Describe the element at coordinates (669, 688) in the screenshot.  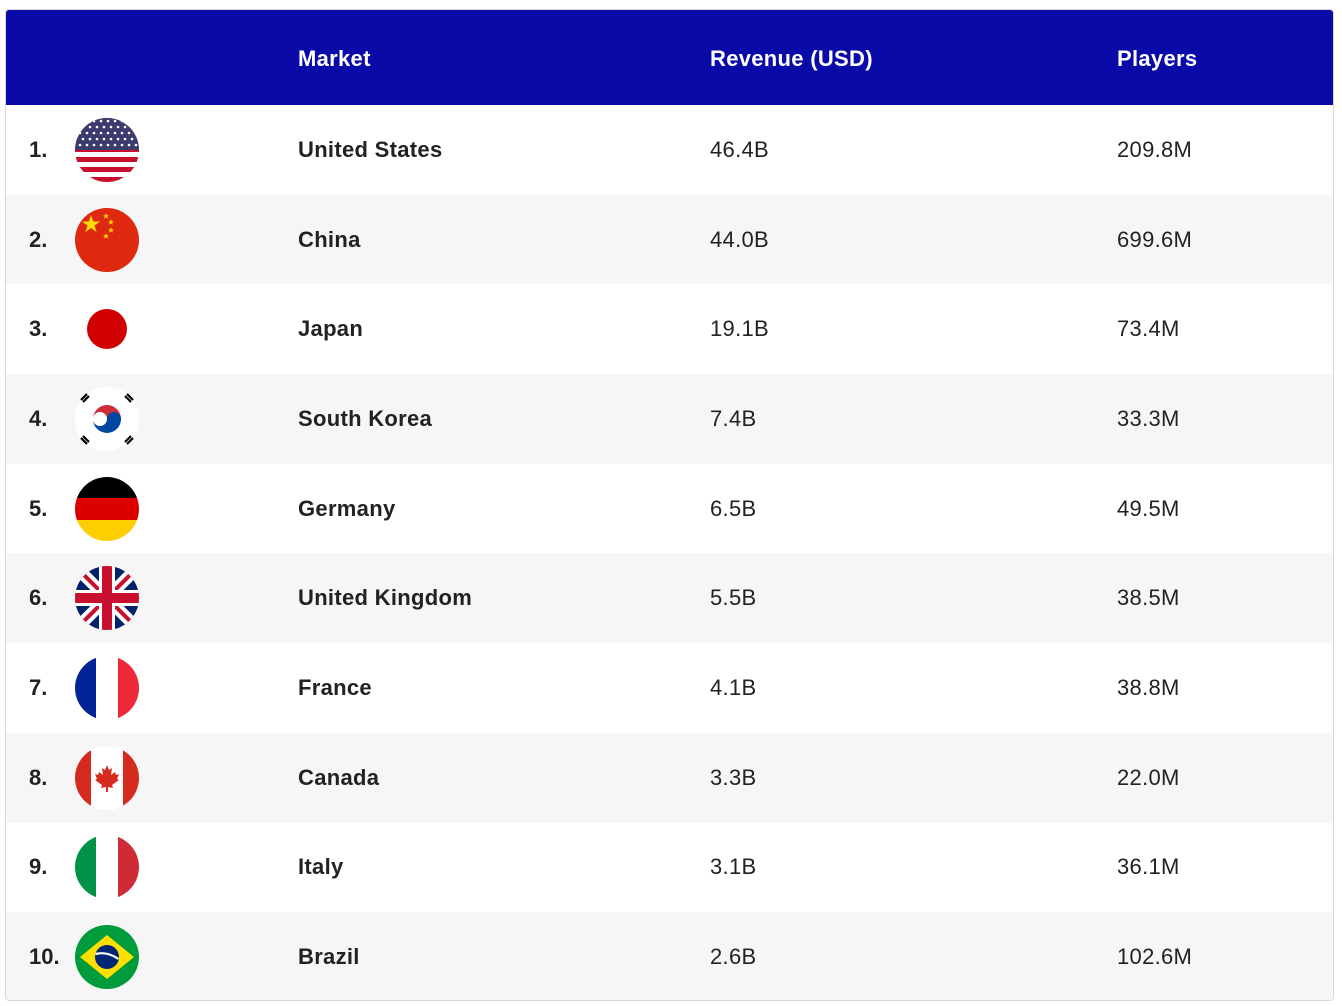
I see `table-row: 7. France 4.1B 38.8M` at that location.